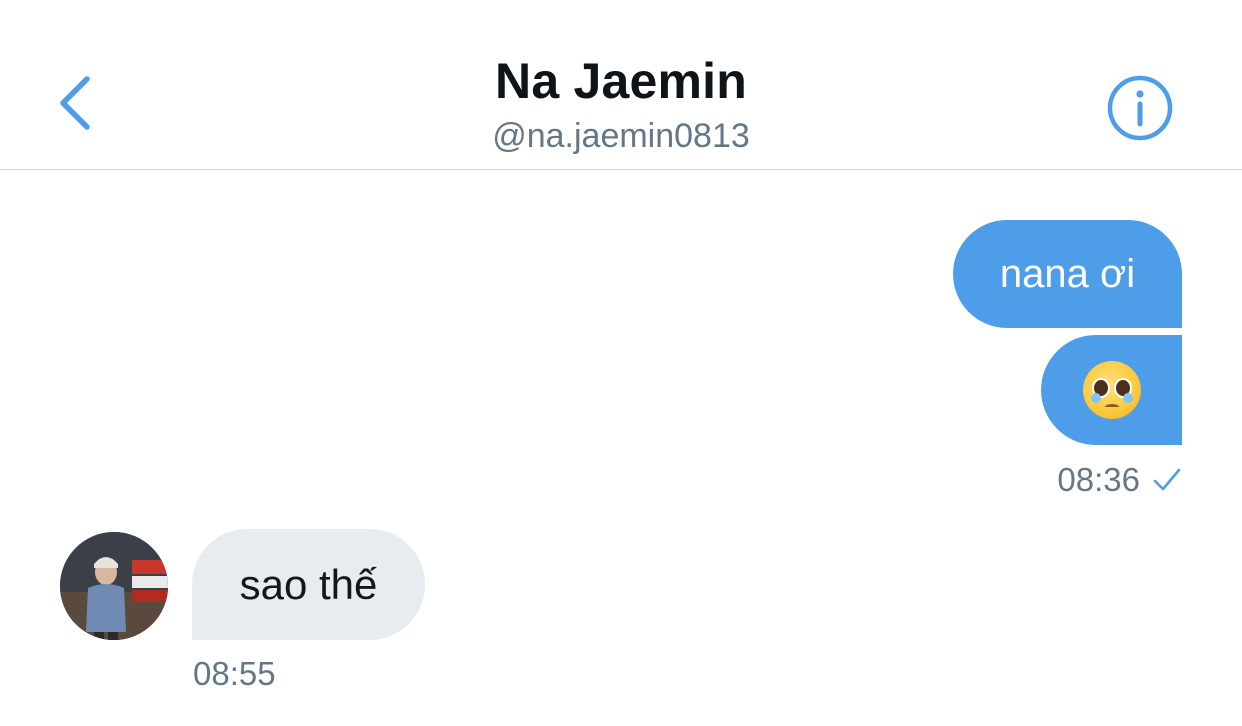  I want to click on info-button, so click(1140, 108).